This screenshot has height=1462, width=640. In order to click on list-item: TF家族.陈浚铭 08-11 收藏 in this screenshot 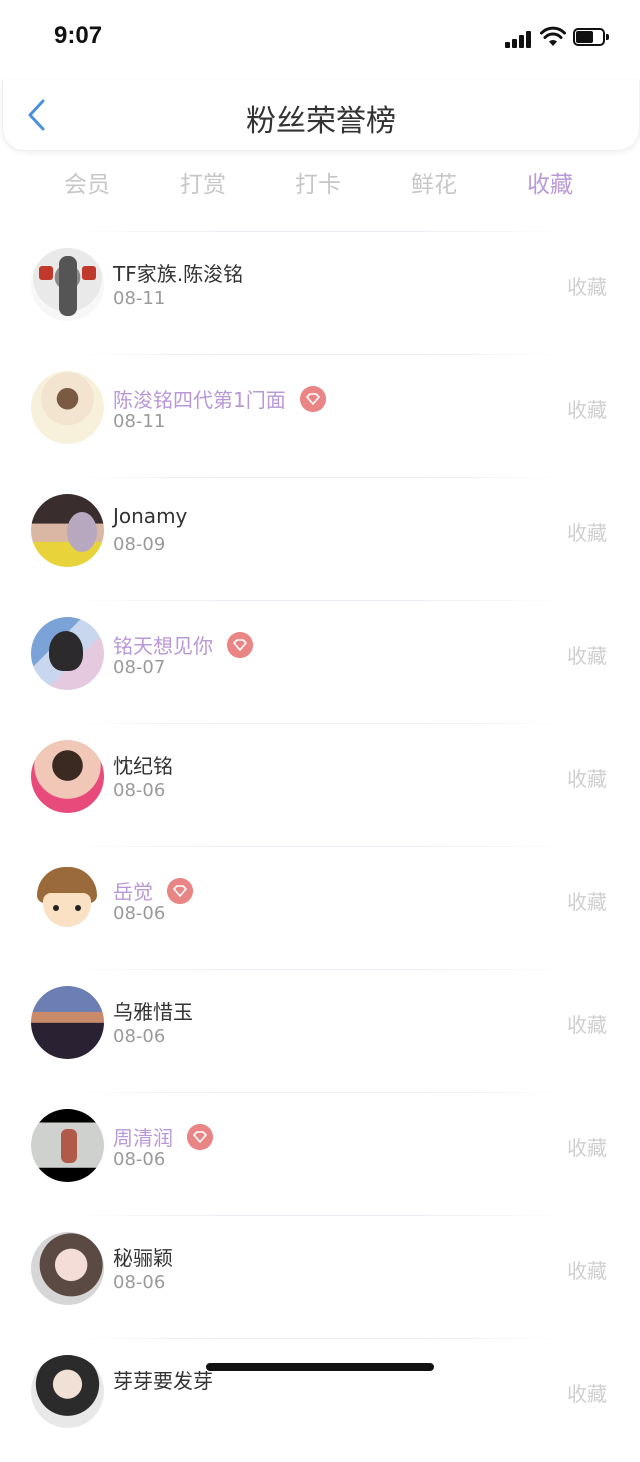, I will do `click(320, 293)`.